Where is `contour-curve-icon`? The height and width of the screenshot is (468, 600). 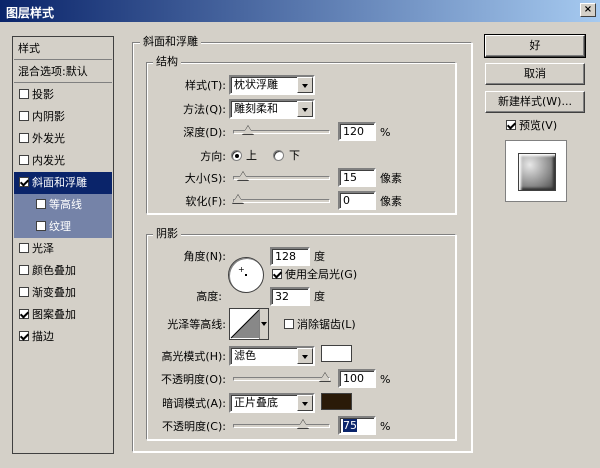
contour-curve-icon is located at coordinates (245, 324).